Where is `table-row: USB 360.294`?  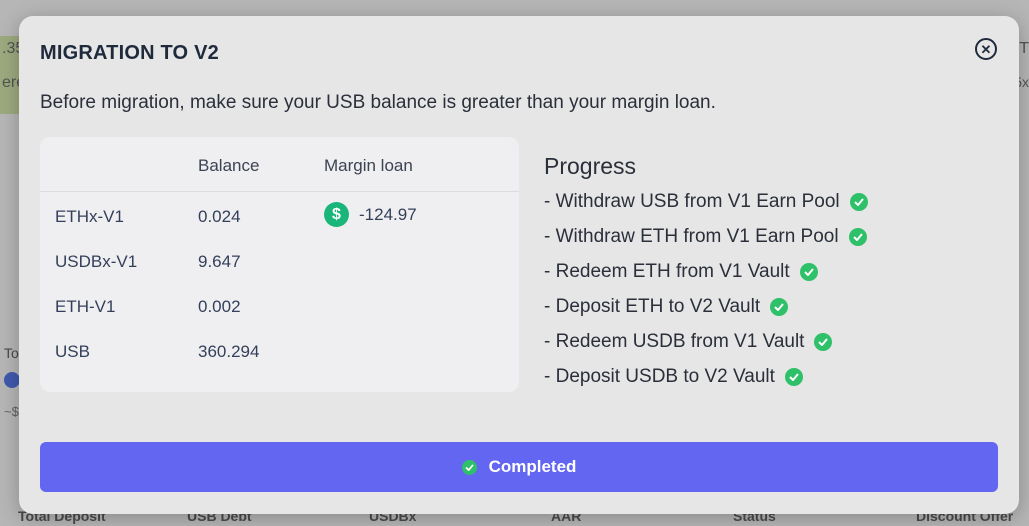
table-row: USB 360.294 is located at coordinates (279, 364).